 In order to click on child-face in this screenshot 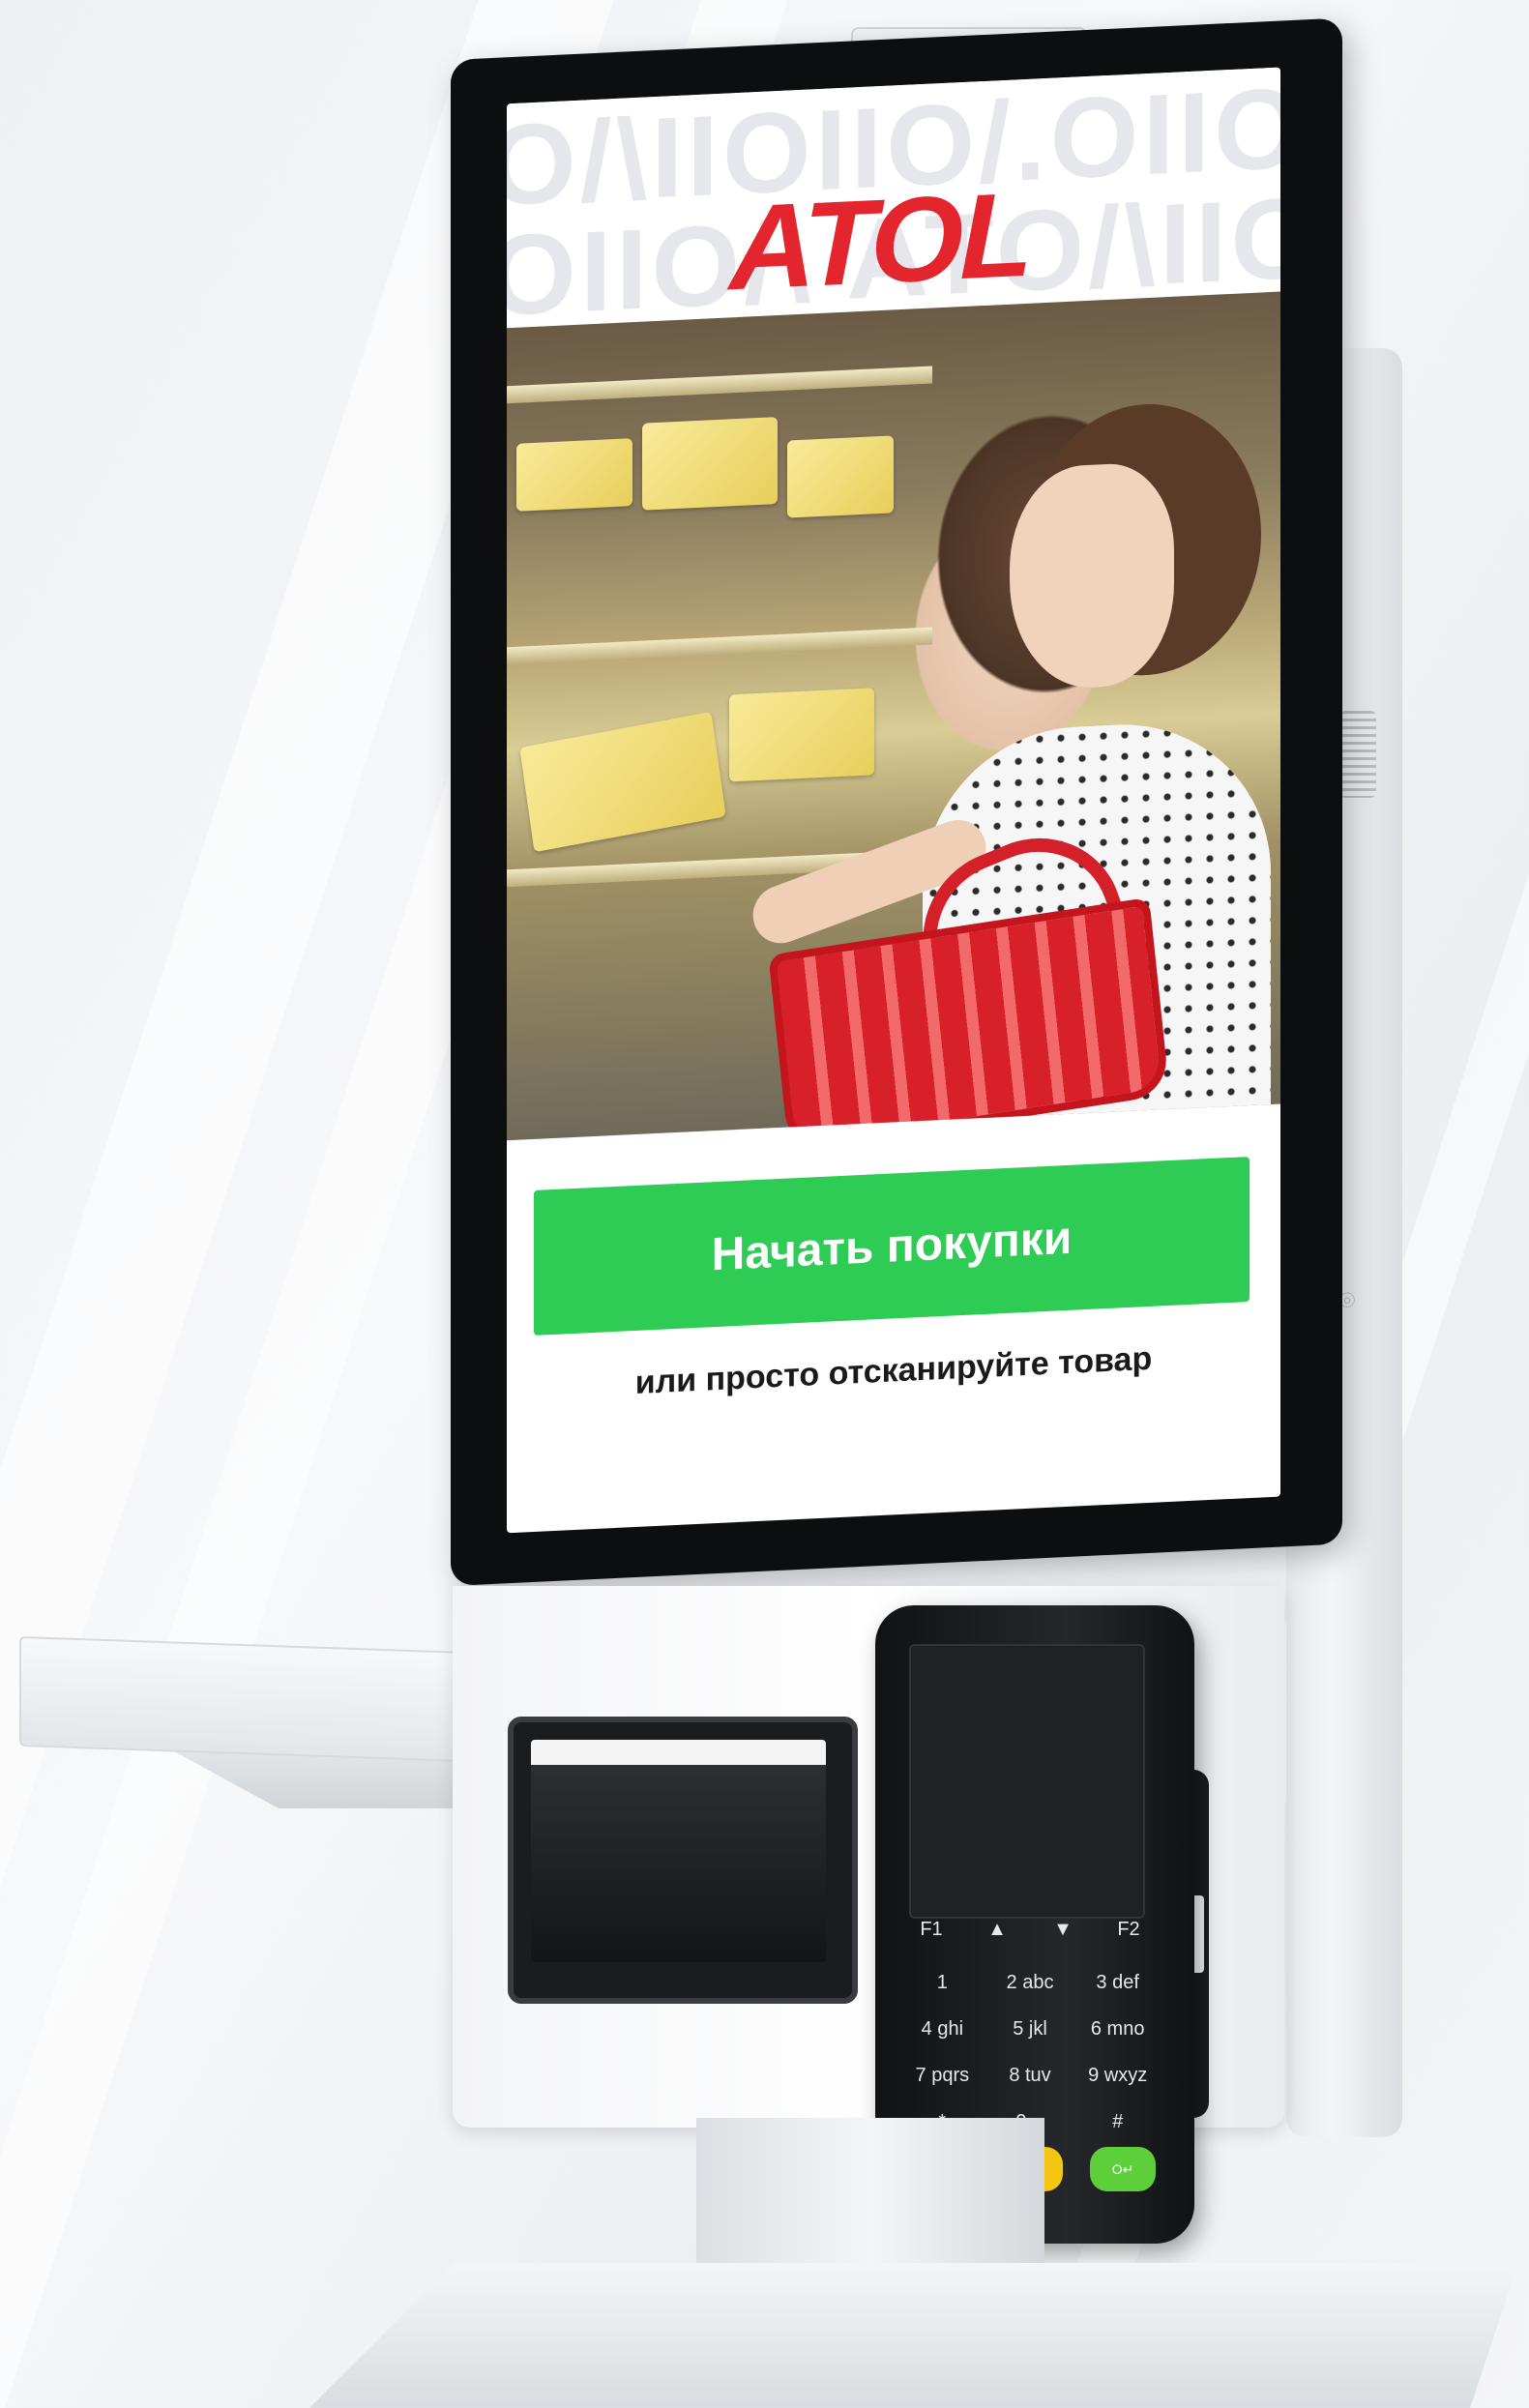, I will do `click(1092, 575)`.